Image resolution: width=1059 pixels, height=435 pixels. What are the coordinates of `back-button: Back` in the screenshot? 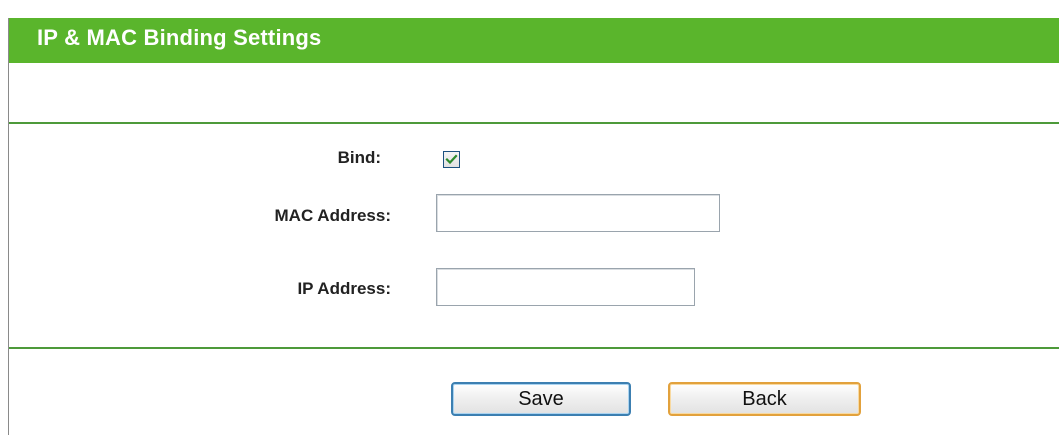 It's located at (764, 399).